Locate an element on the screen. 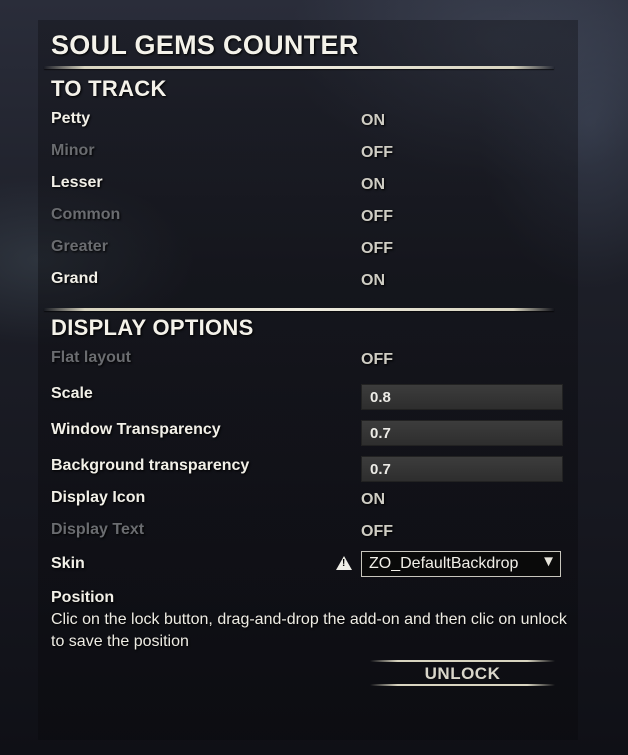 This screenshot has width=628, height=755. skin-dropdown: ZO_DefaultBackdrop ▼ is located at coordinates (461, 564).